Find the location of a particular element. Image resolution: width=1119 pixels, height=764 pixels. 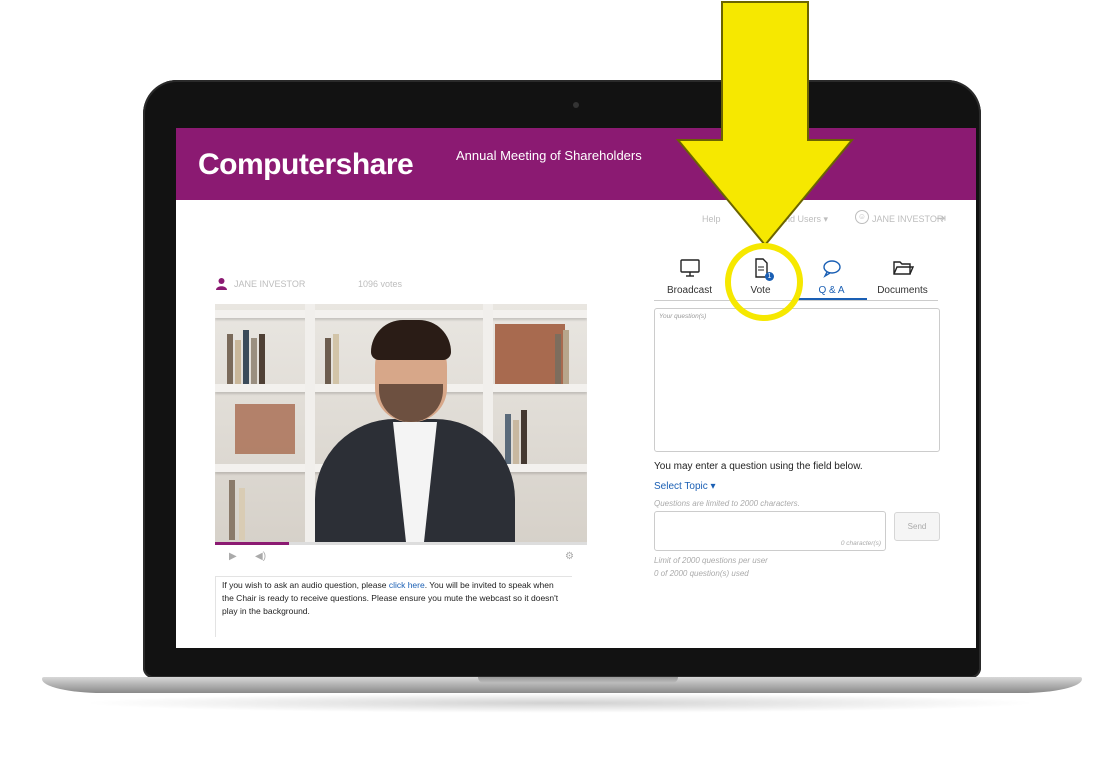

video-progress-fill is located at coordinates (252, 543).